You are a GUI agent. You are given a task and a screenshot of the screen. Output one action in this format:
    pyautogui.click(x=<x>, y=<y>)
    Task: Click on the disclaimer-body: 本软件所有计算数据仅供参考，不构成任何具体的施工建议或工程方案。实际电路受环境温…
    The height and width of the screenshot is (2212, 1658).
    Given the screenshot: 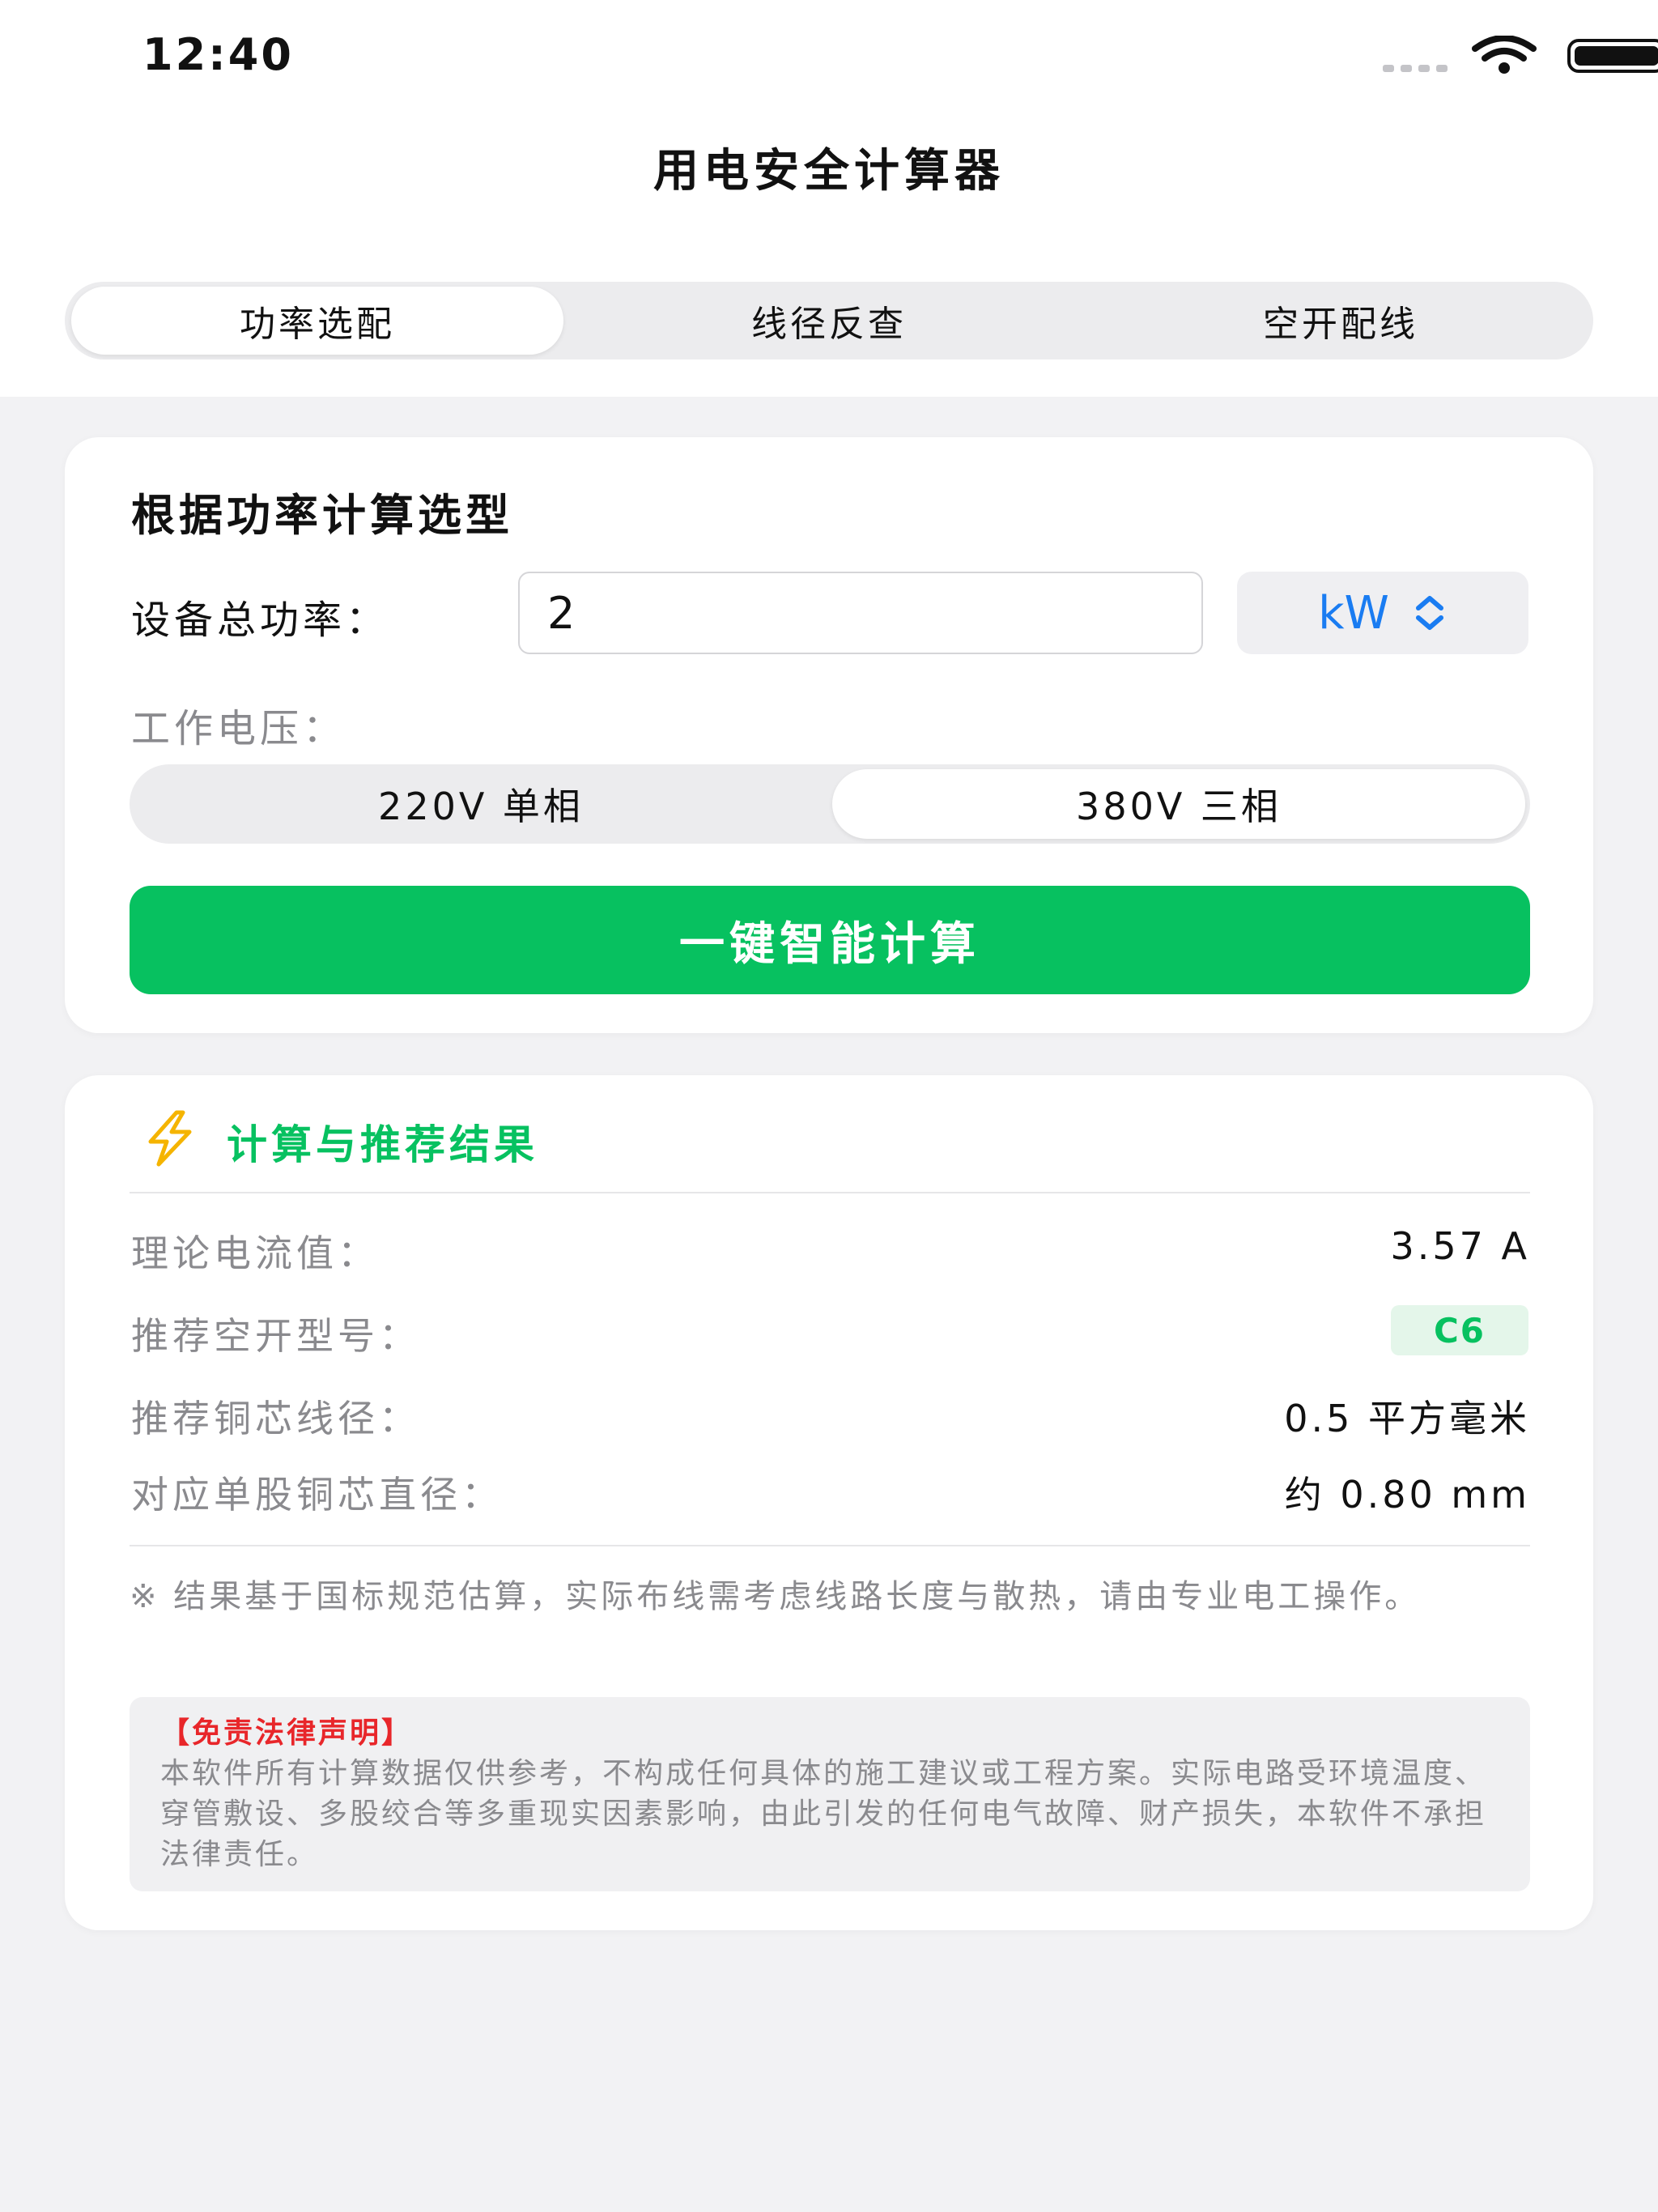 What is the action you would take?
    pyautogui.click(x=823, y=1814)
    